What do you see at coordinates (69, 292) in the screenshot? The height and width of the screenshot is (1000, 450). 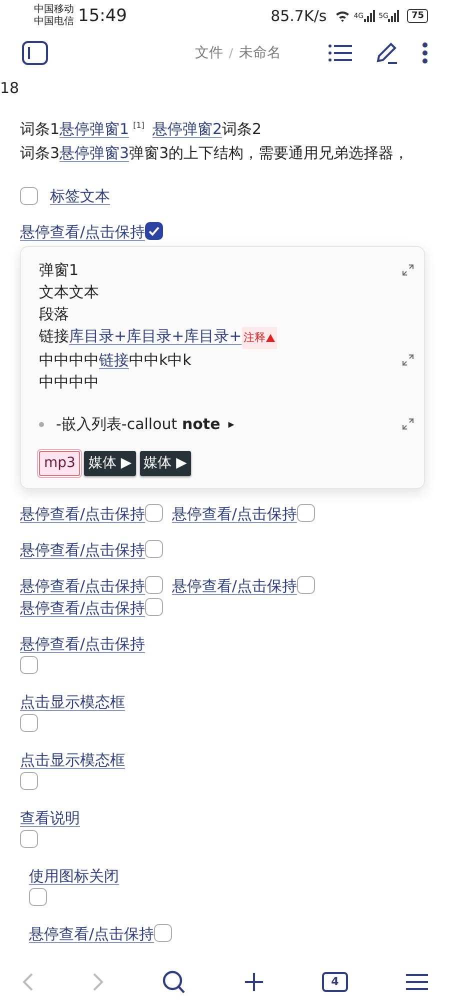 I see `body-text: 文本文本` at bounding box center [69, 292].